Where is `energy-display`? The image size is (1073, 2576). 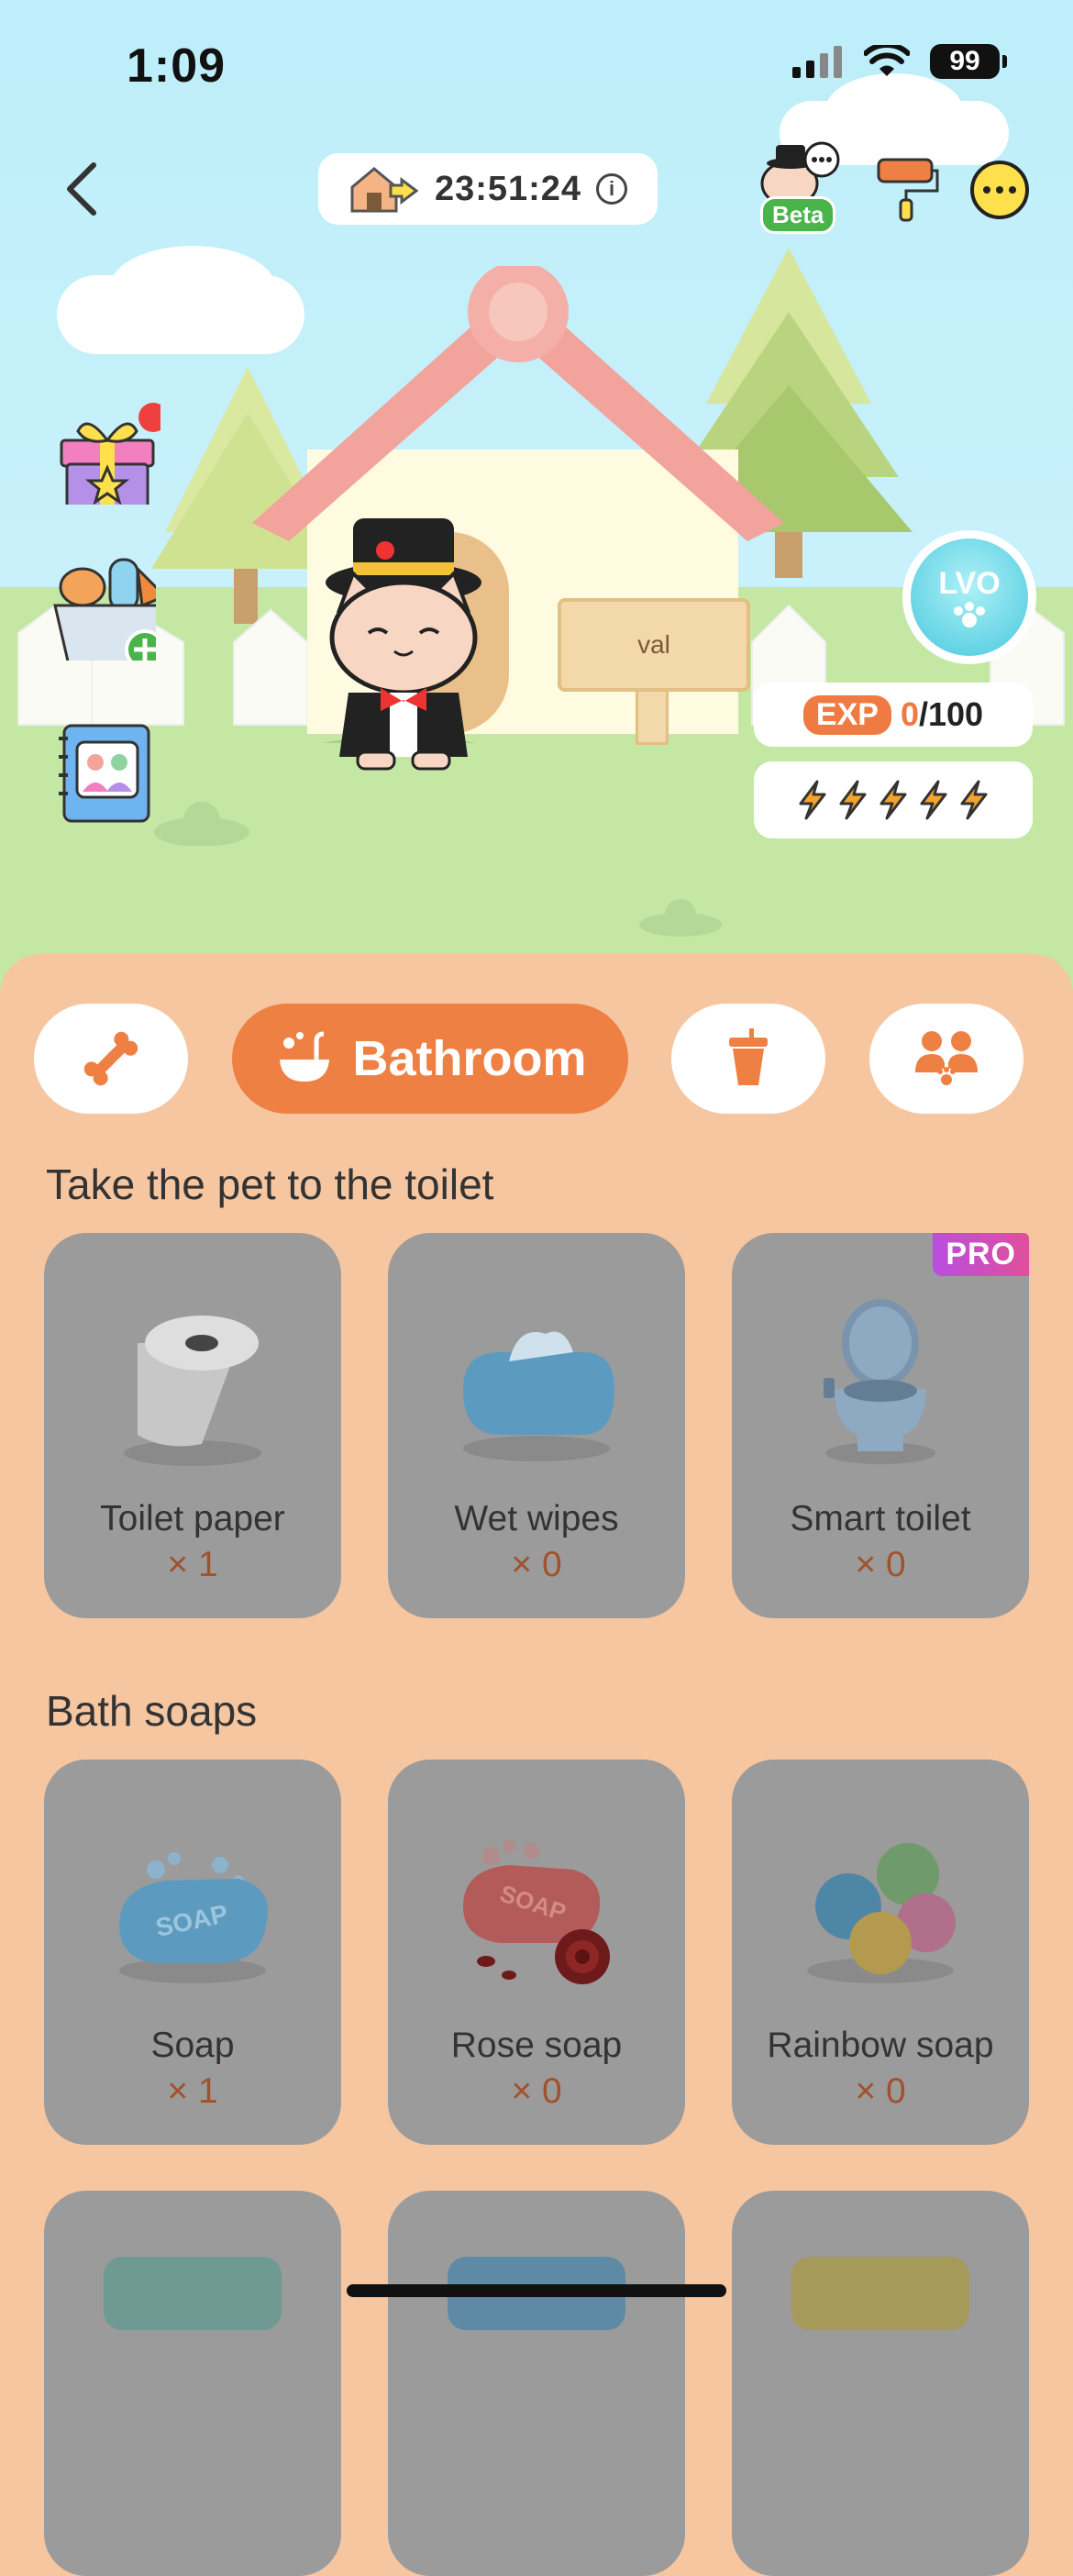
energy-display is located at coordinates (894, 799).